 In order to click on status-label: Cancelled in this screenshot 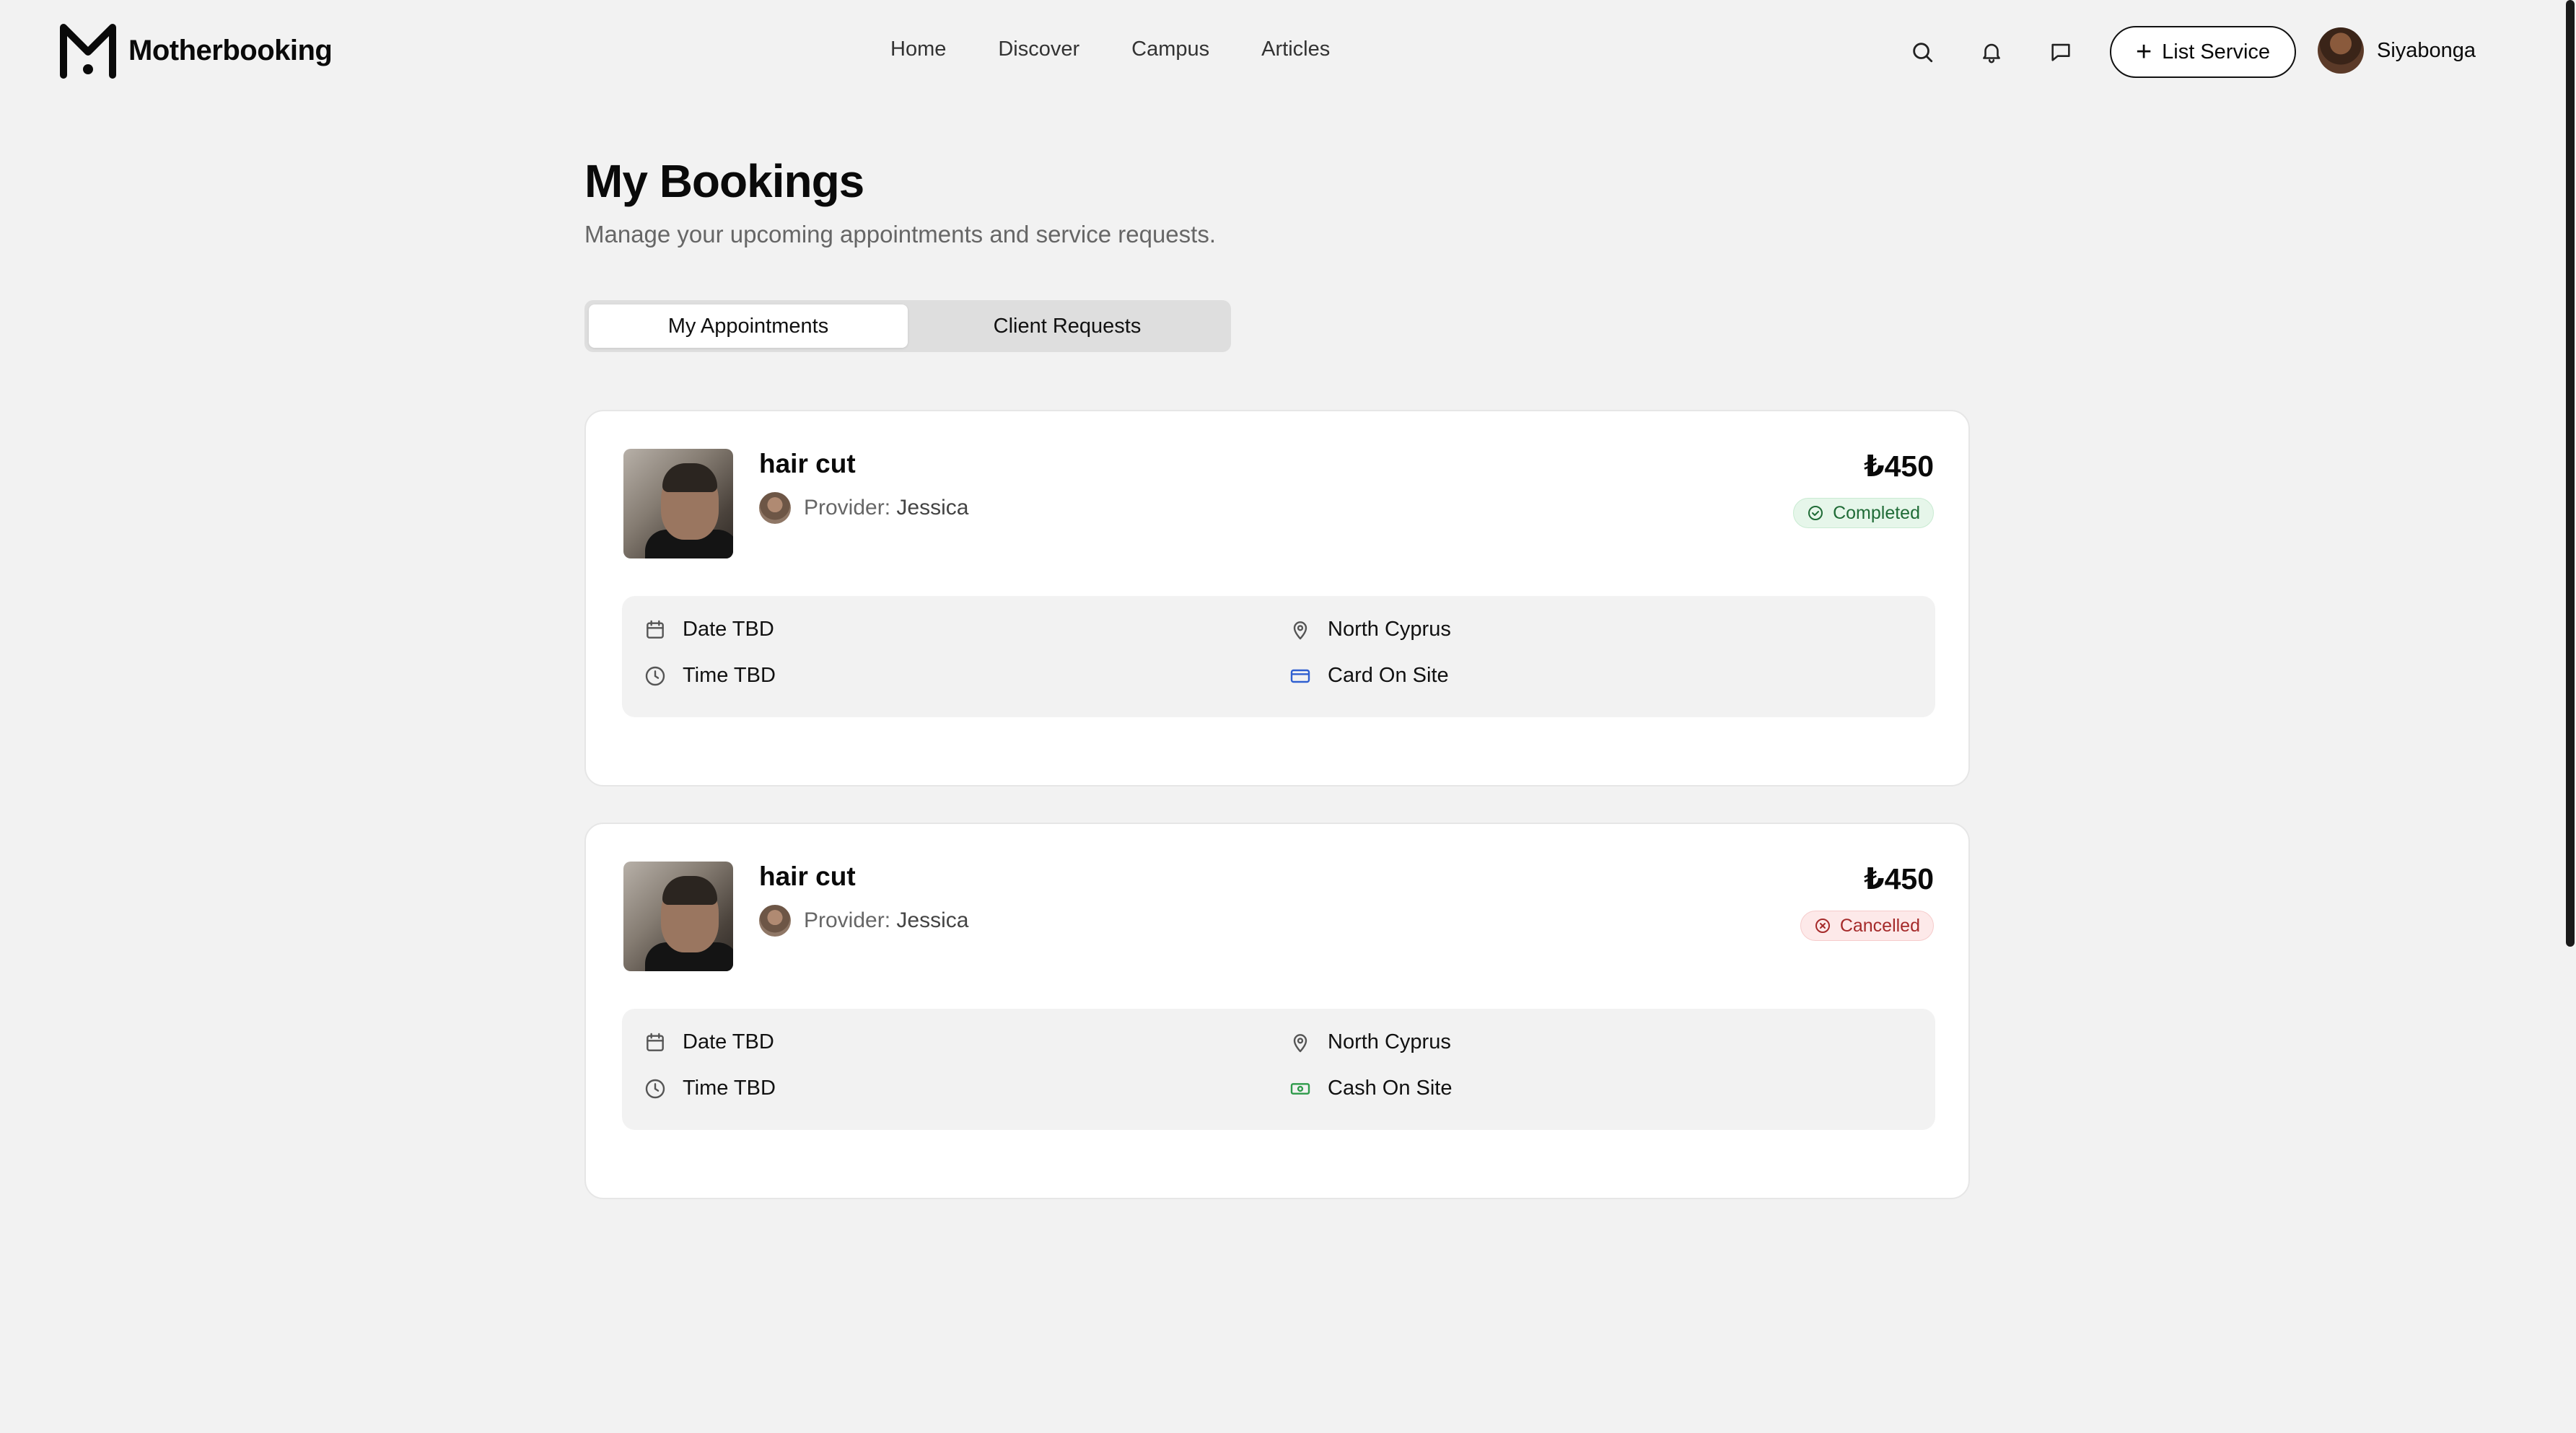, I will do `click(1879, 925)`.